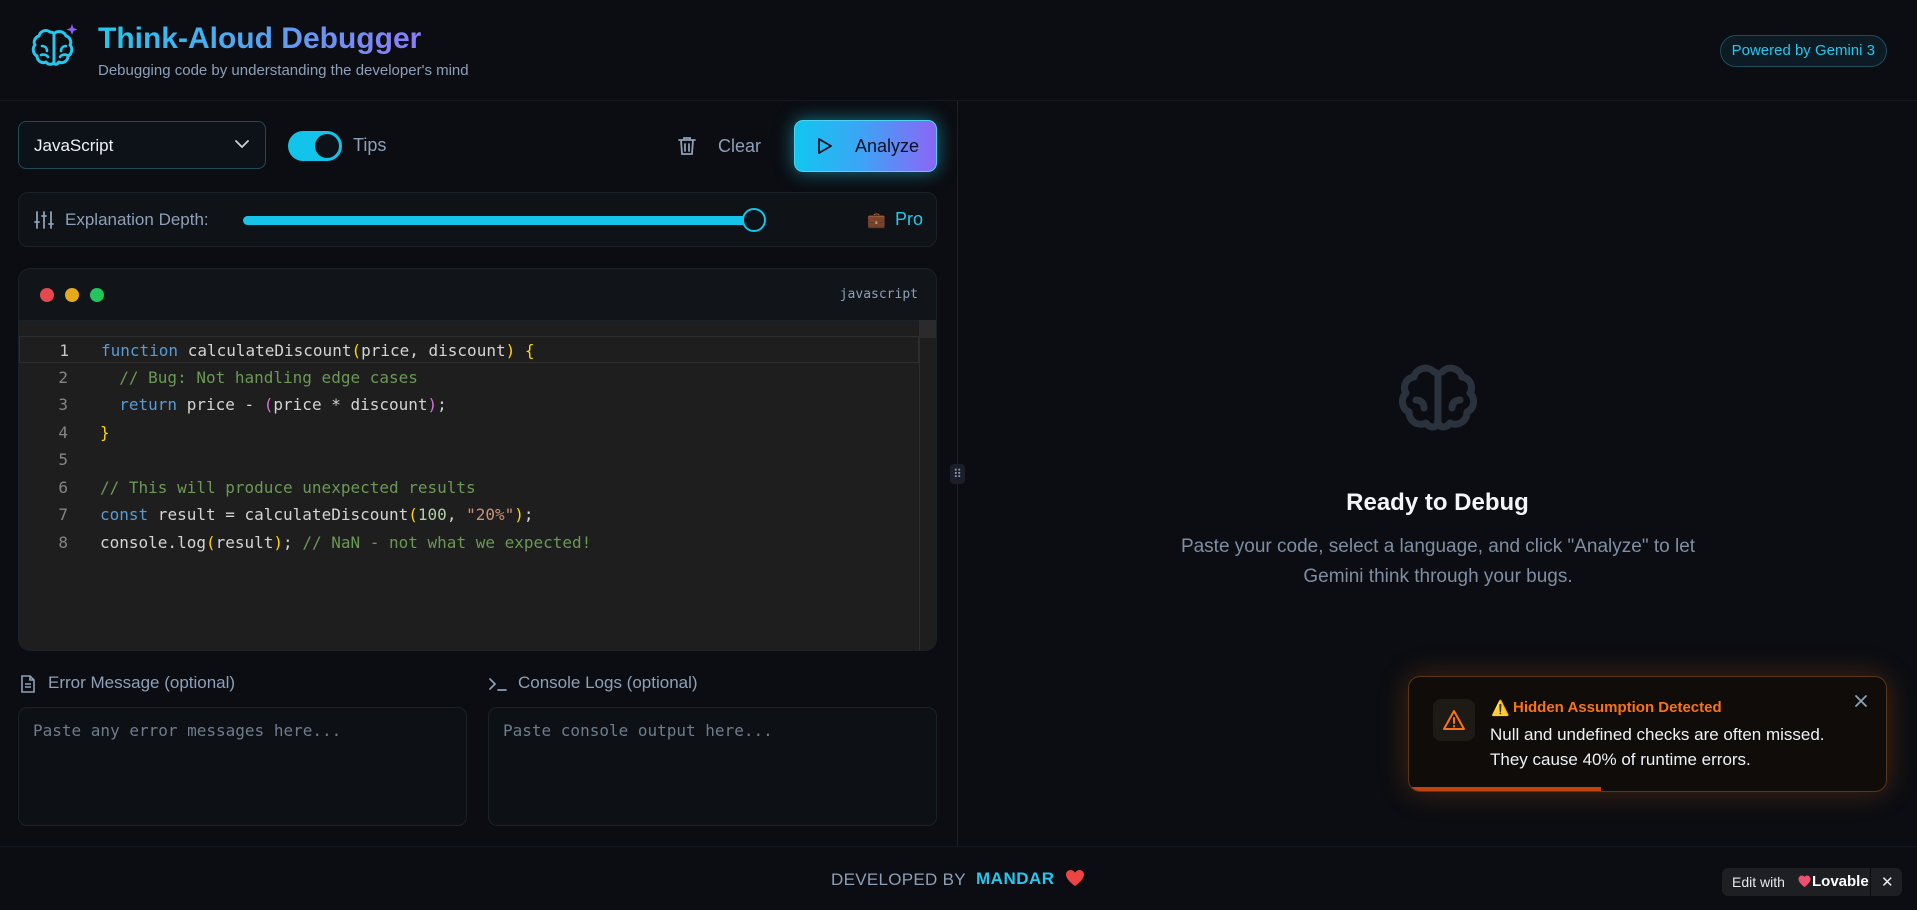 This screenshot has height=910, width=1917. I want to click on close-icon, so click(1861, 701).